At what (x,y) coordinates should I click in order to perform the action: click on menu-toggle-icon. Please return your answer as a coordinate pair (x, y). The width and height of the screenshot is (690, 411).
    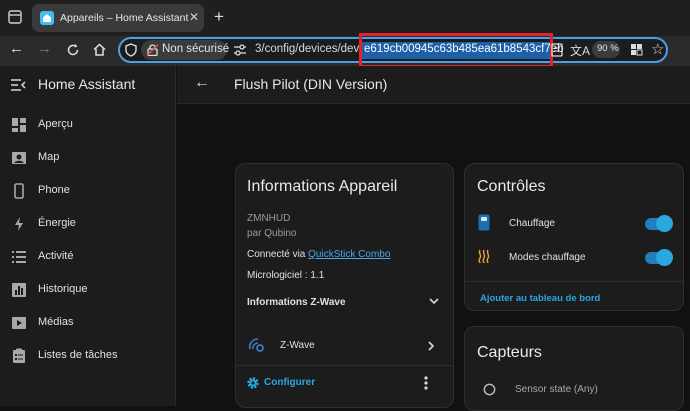
    Looking at the image, I should click on (18, 85).